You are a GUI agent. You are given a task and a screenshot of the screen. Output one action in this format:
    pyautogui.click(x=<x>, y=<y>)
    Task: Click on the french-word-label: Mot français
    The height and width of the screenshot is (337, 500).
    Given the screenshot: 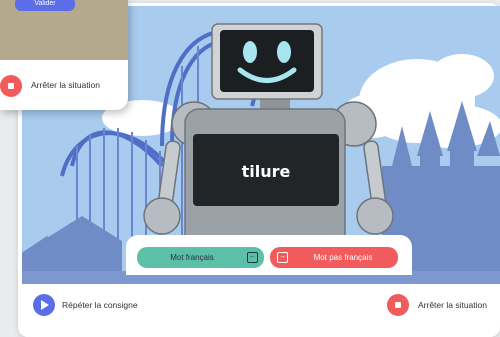 What is the action you would take?
    pyautogui.click(x=192, y=257)
    